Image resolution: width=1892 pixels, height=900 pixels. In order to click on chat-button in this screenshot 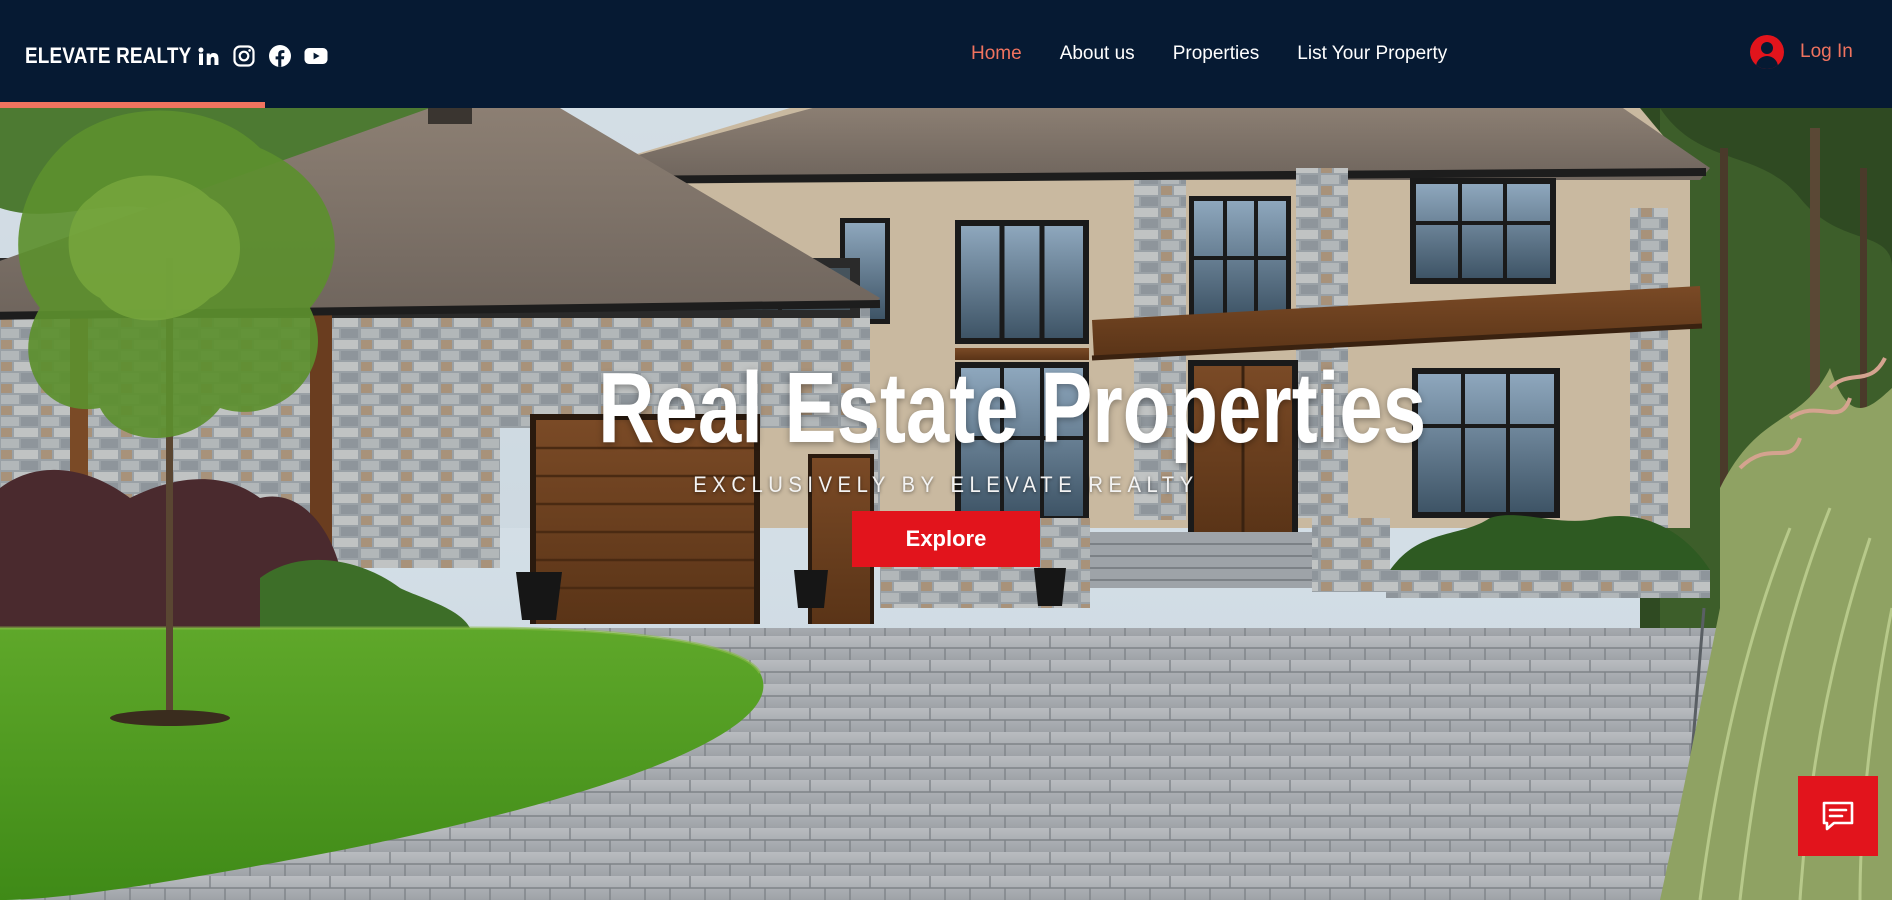, I will do `click(1838, 816)`.